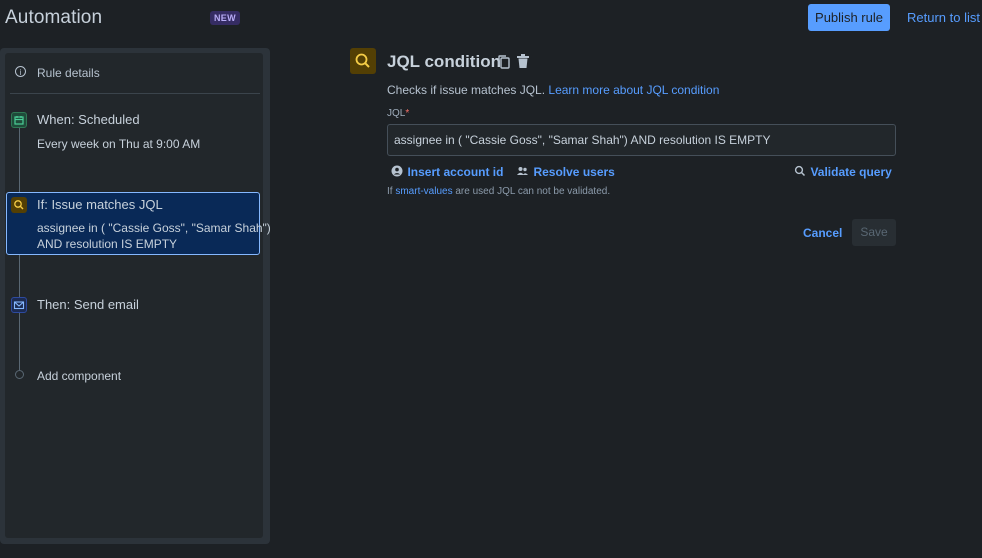  Describe the element at coordinates (88, 304) in the screenshot. I see `step-action-title: Then: Send email` at that location.